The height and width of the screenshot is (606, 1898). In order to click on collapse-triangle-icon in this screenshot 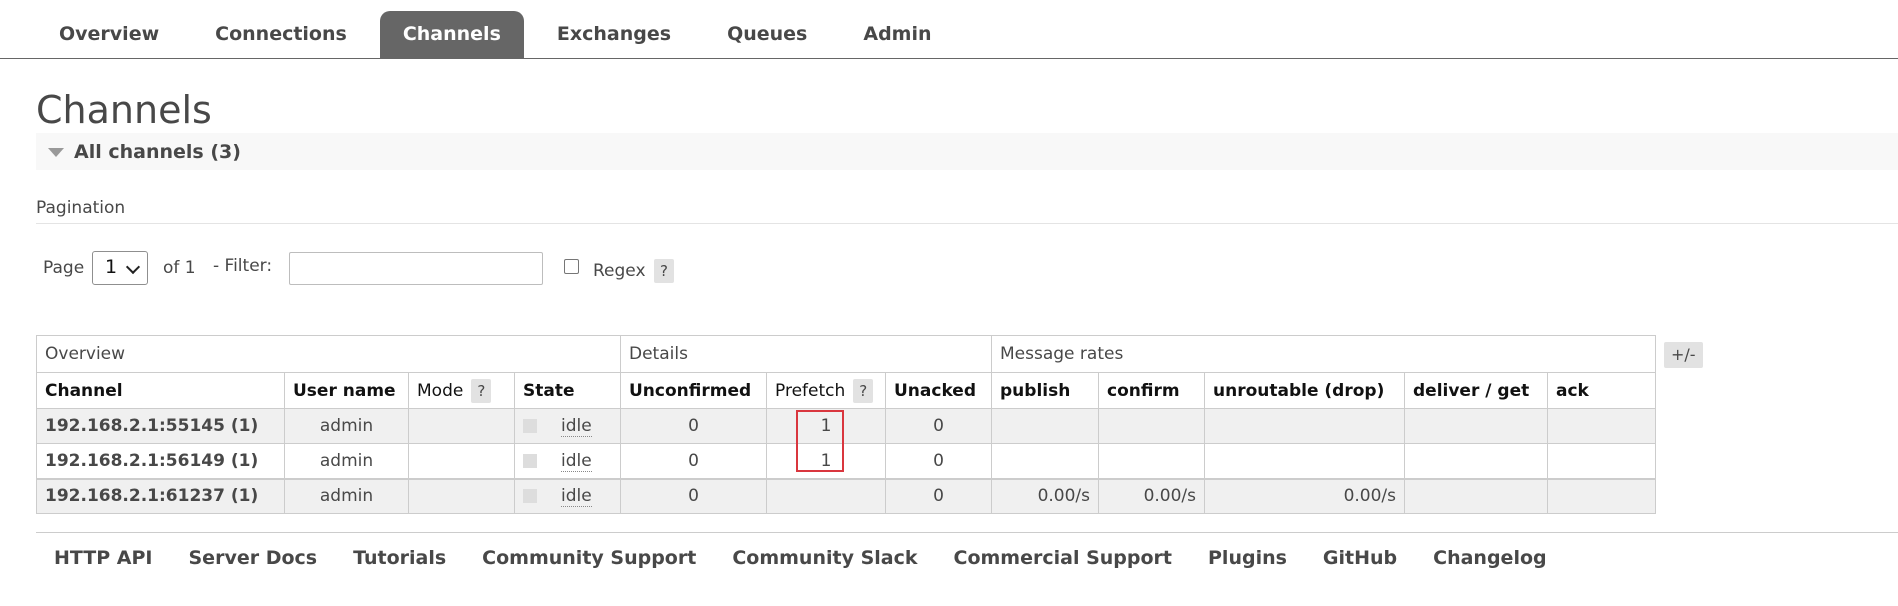, I will do `click(56, 152)`.